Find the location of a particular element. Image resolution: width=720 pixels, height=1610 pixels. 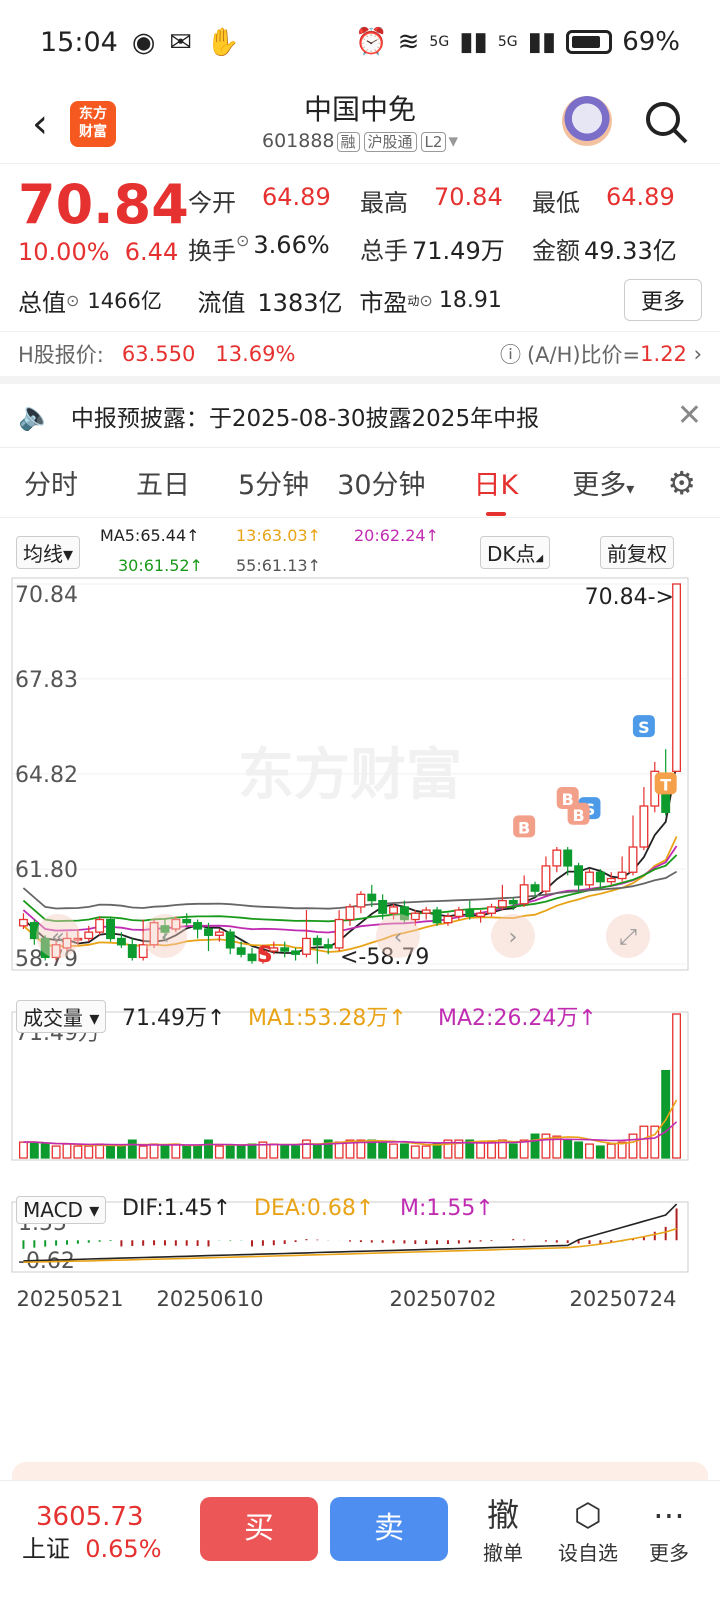

change-amount: 6.44 is located at coordinates (151, 252).